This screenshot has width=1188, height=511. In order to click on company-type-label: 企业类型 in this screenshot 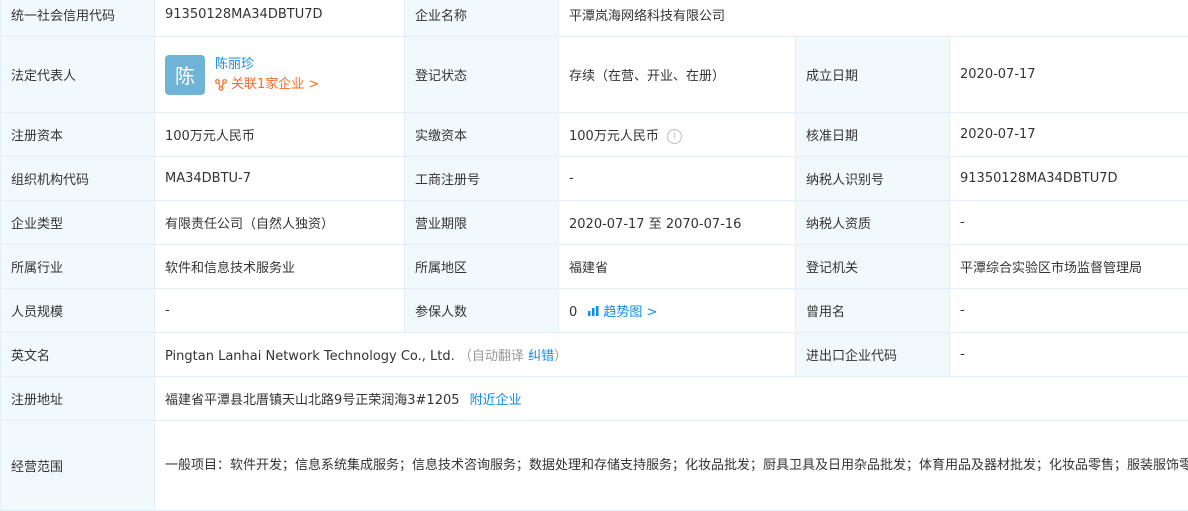, I will do `click(78, 223)`.